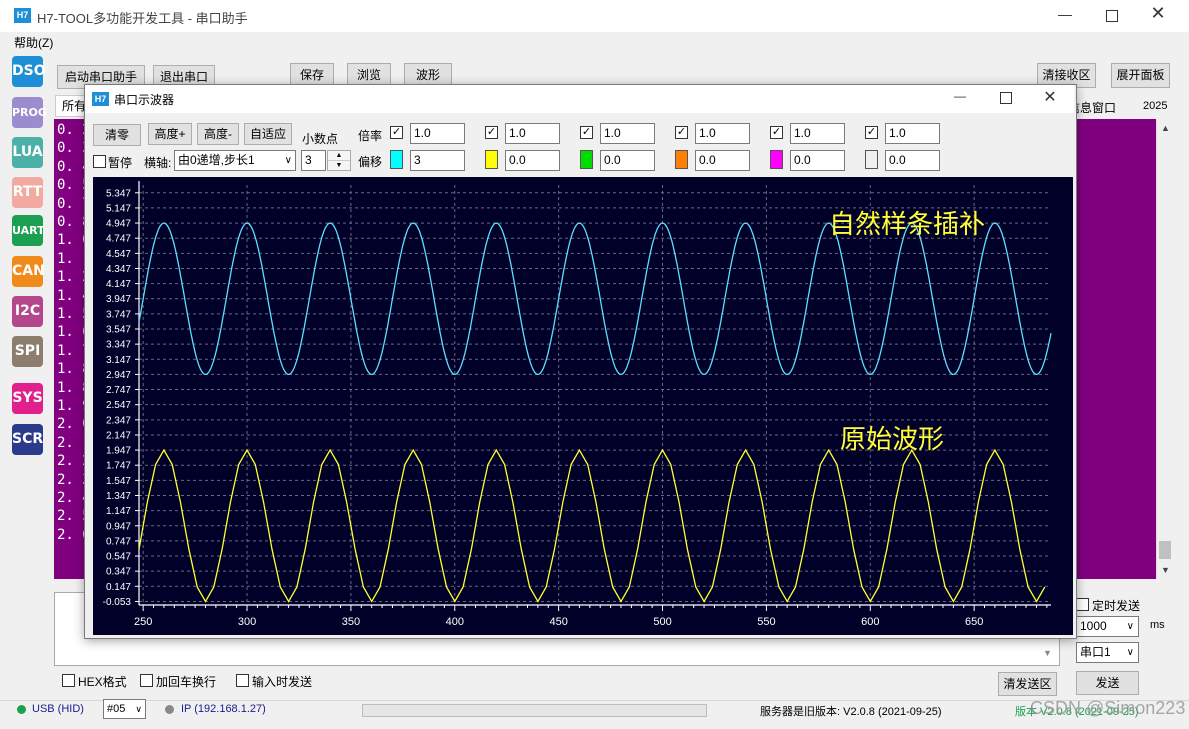  Describe the element at coordinates (118, 541) in the screenshot. I see `y-tick-label: 0.747` at that location.